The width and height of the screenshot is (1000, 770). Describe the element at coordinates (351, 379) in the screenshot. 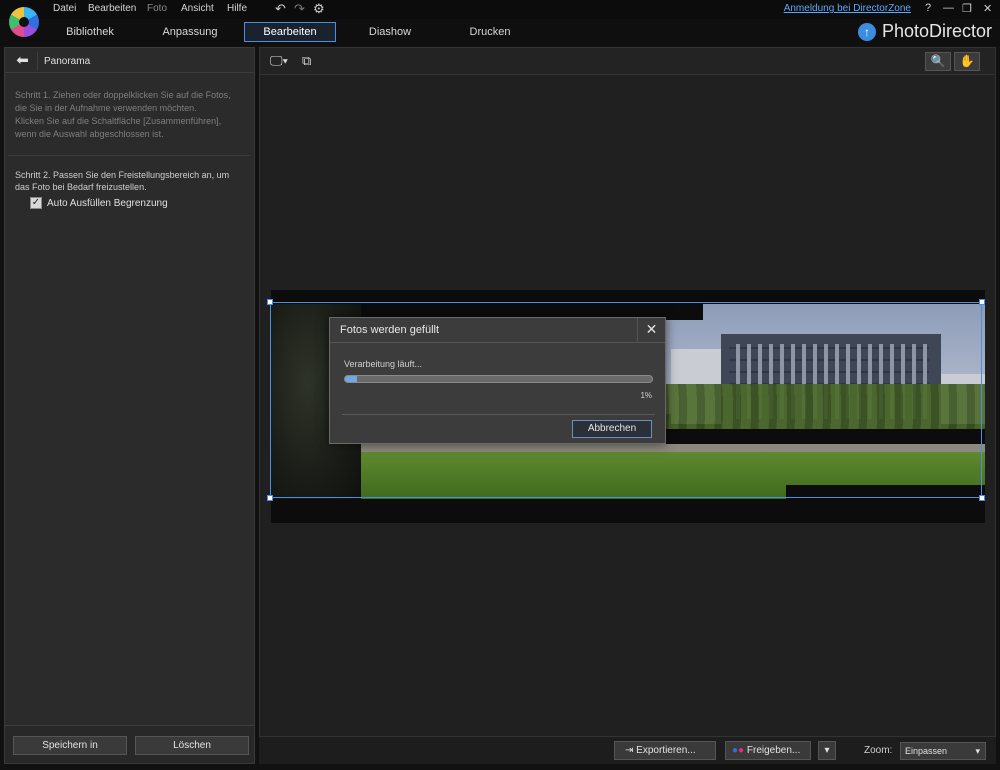

I see `progress-fill` at that location.